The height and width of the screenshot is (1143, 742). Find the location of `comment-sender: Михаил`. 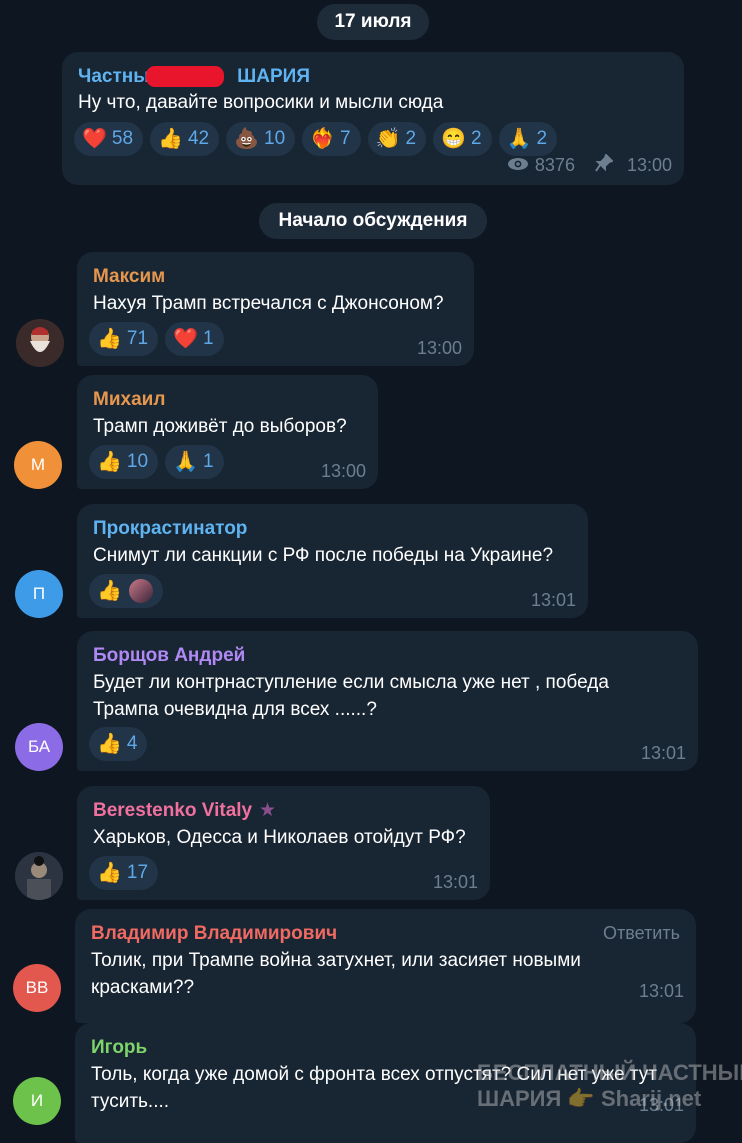

comment-sender: Михаил is located at coordinates (129, 400).